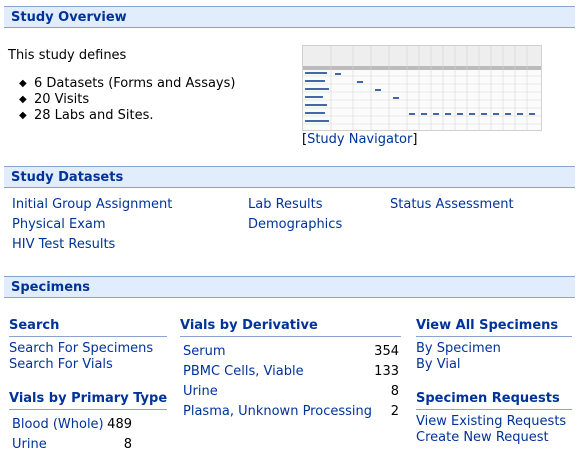 This screenshot has height=458, width=582. I want to click on search-section-title: Search, so click(34, 325).